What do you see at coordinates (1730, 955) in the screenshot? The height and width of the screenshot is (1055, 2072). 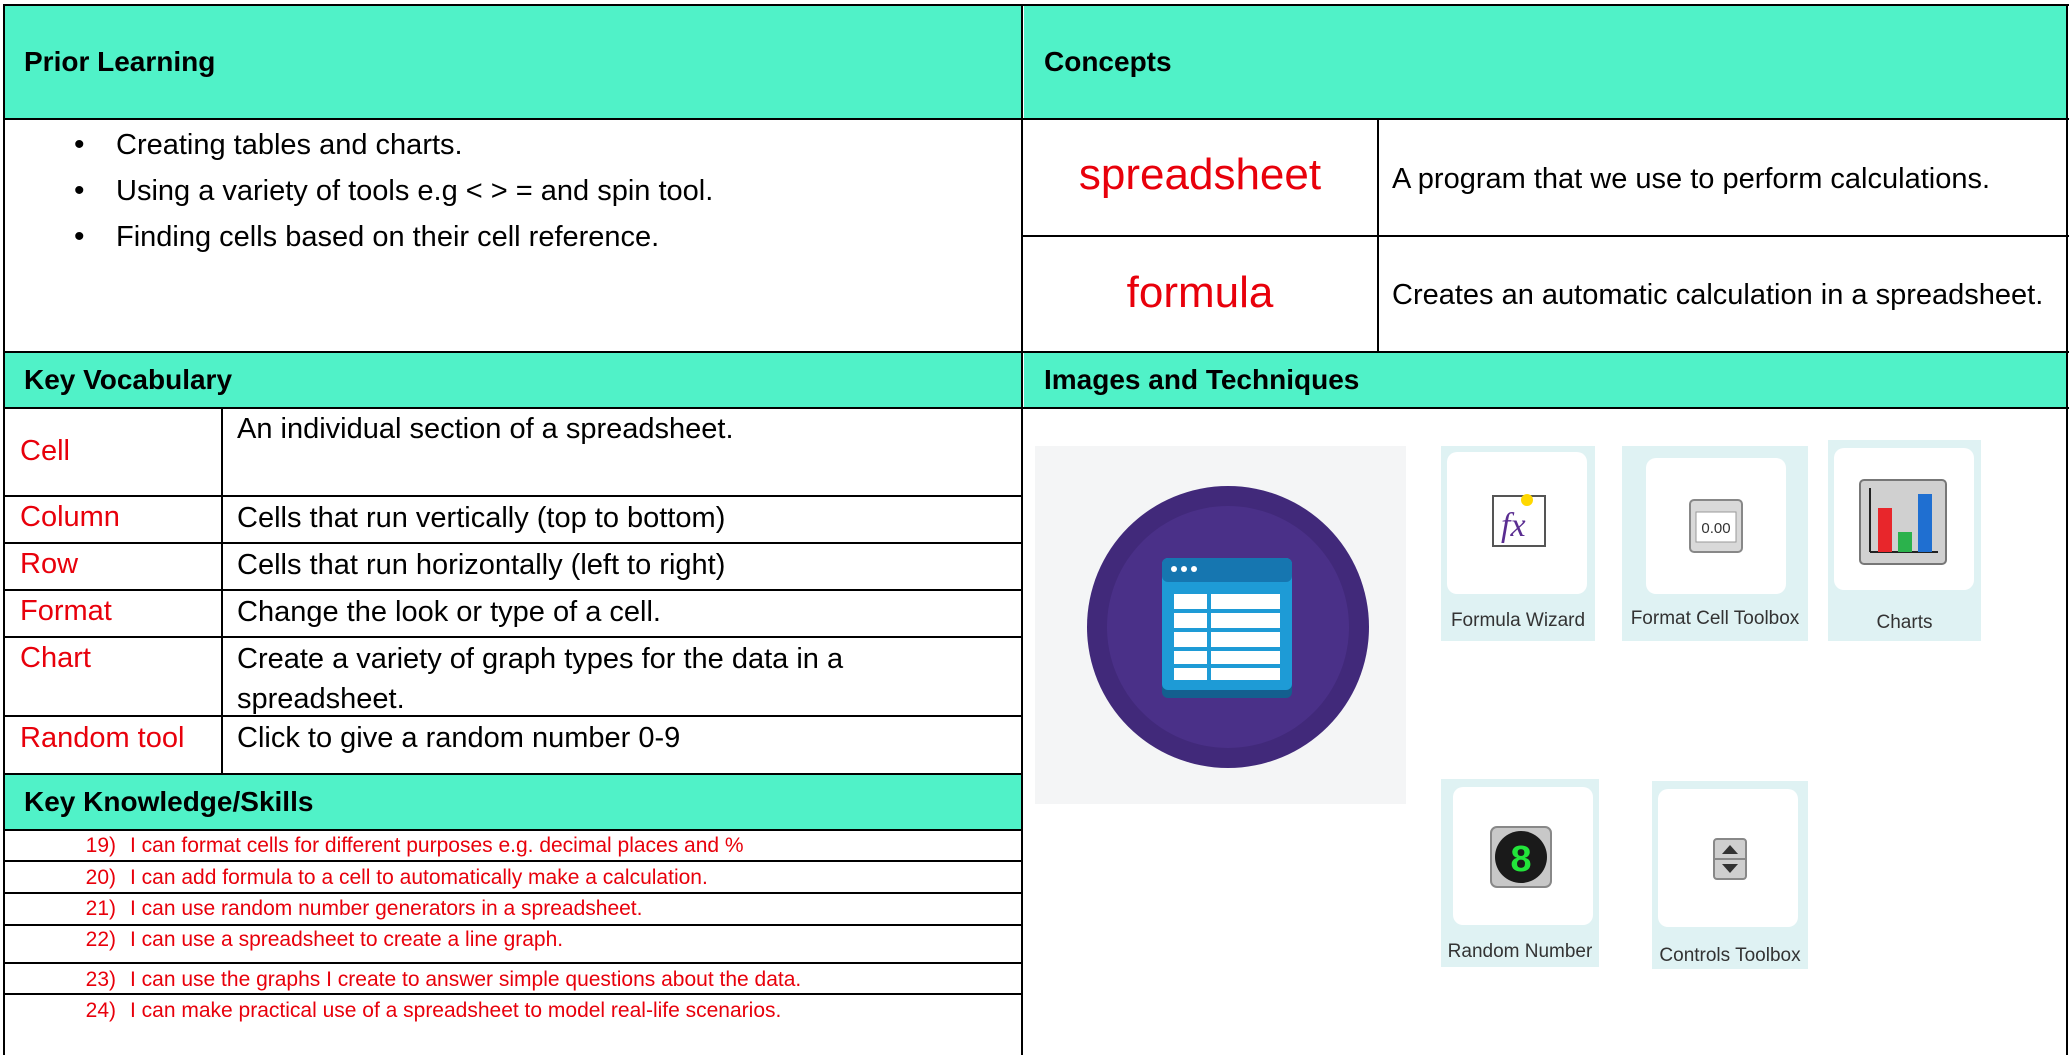 I see `tile-label: Controls Toolbox` at bounding box center [1730, 955].